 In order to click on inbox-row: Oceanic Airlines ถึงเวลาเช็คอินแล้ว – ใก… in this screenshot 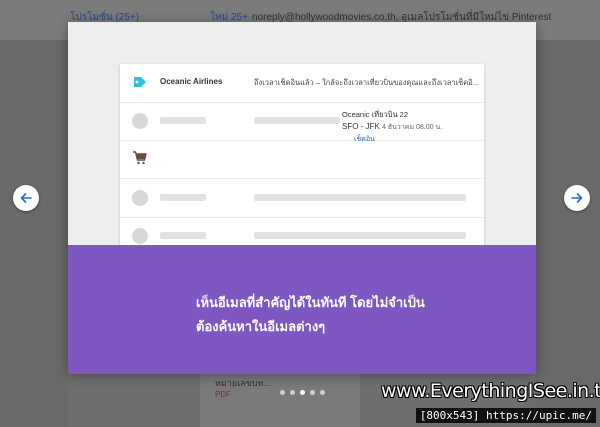, I will do `click(302, 83)`.